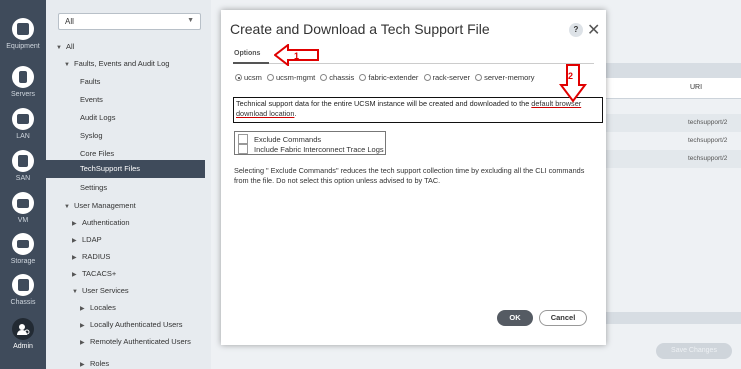  Describe the element at coordinates (694, 351) in the screenshot. I see `save-changes-button: Save Changes` at that location.